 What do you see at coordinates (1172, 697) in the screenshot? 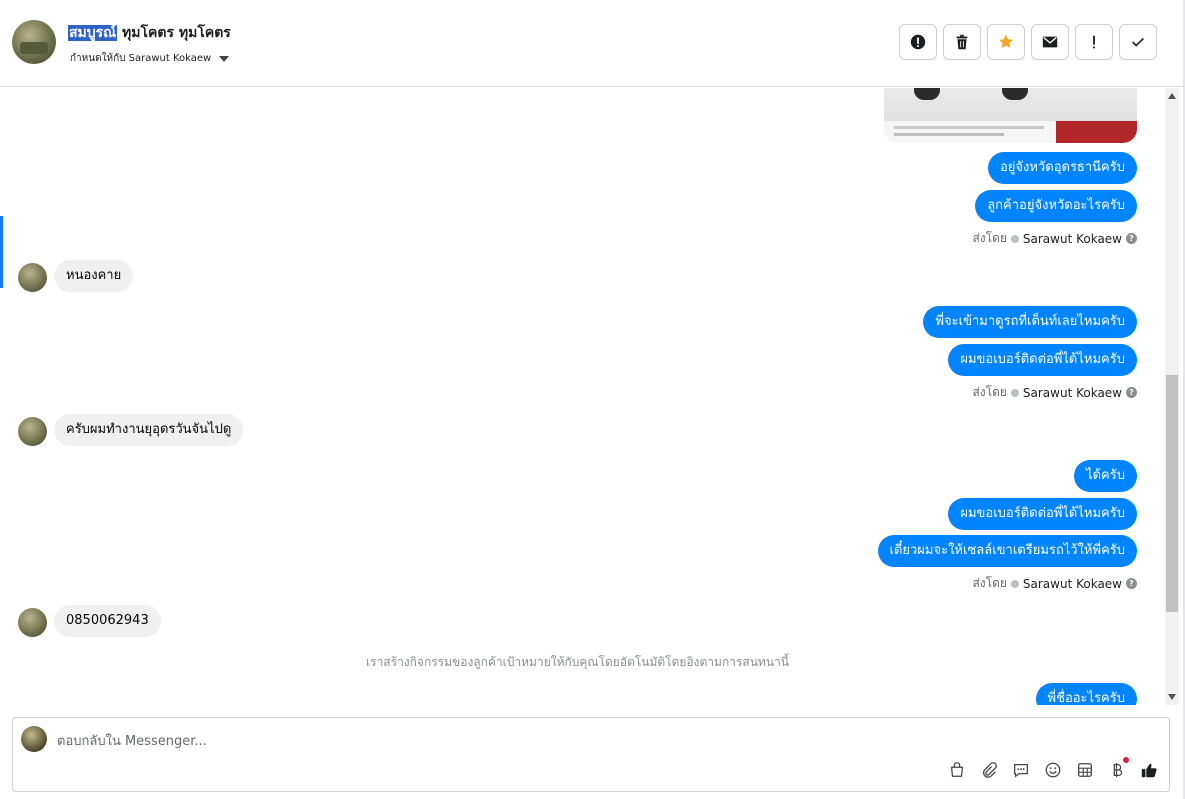
I see `scroll-down-icon` at bounding box center [1172, 697].